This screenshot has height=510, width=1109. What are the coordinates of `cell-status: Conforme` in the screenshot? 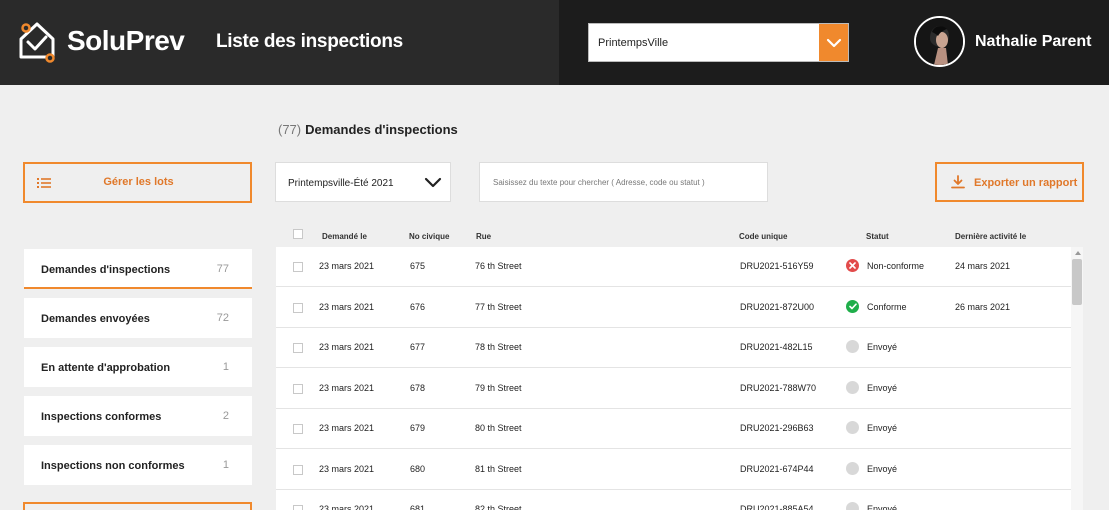 It's located at (887, 306).